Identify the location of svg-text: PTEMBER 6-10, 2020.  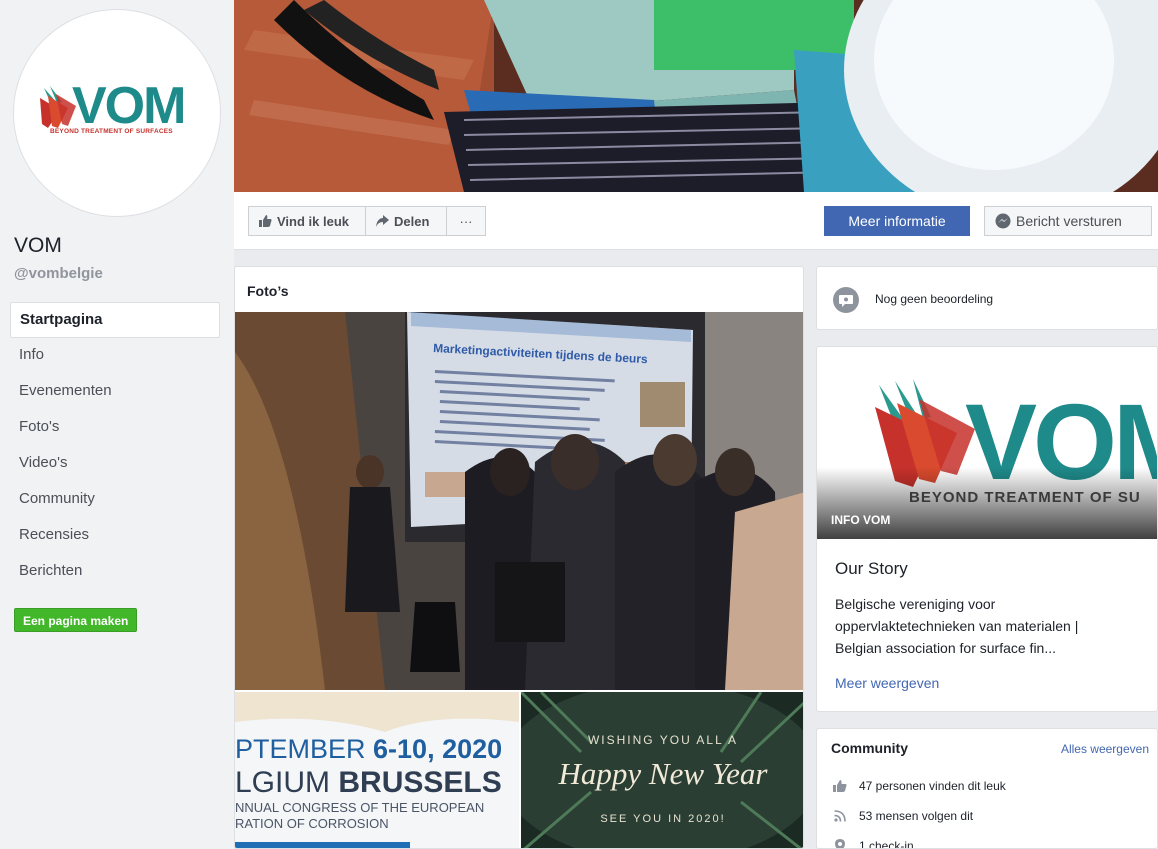
(368, 749).